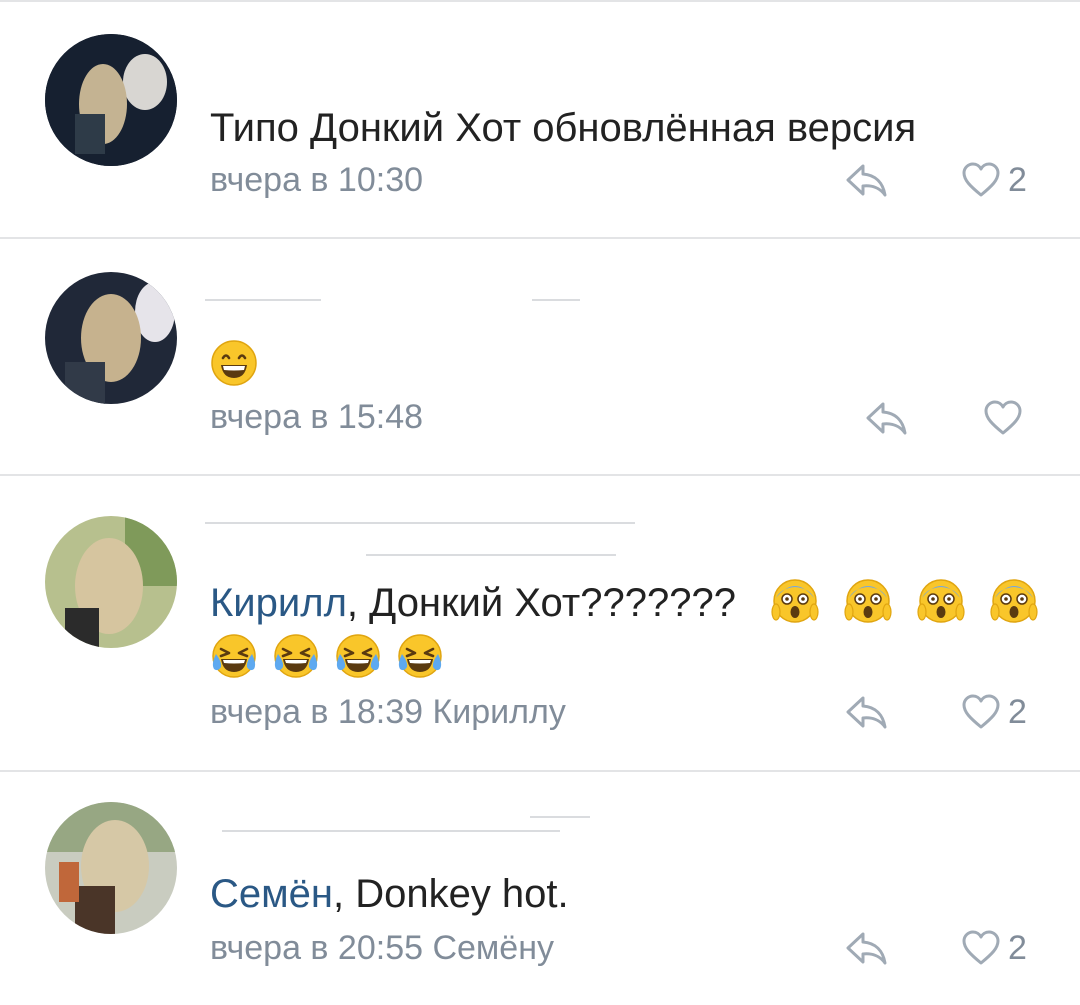  I want to click on comment-text: Кирилл, Донкий Хот???????, so click(624, 601).